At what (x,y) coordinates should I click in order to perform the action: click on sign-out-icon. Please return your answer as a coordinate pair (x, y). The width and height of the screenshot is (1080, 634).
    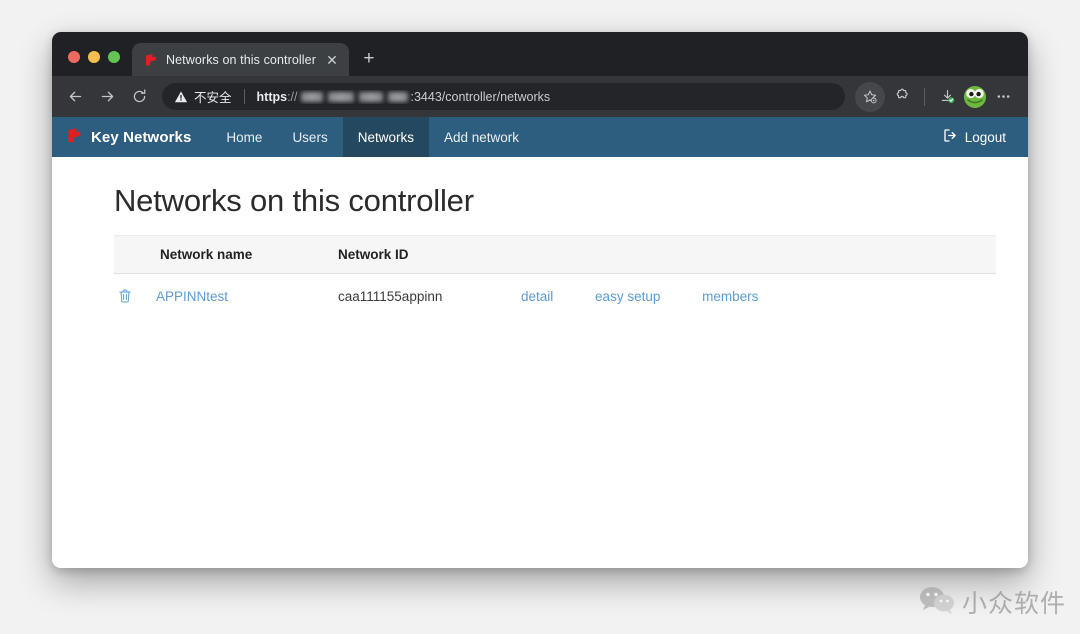
    Looking at the image, I should click on (950, 137).